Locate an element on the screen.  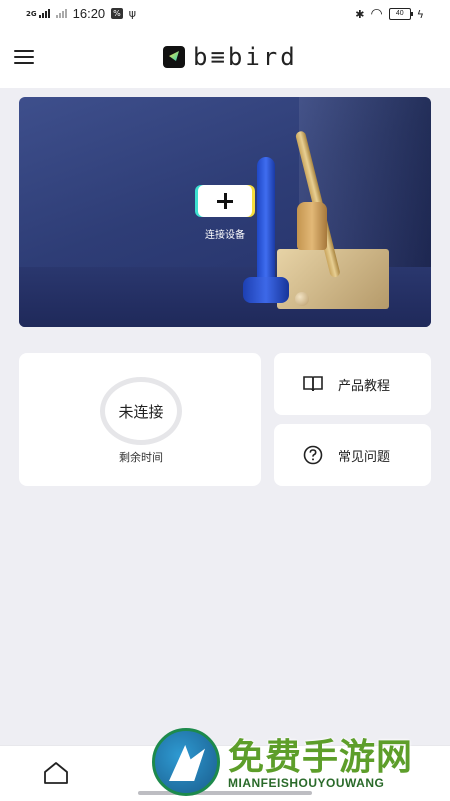
brand: b≡bird is located at coordinates (230, 57).